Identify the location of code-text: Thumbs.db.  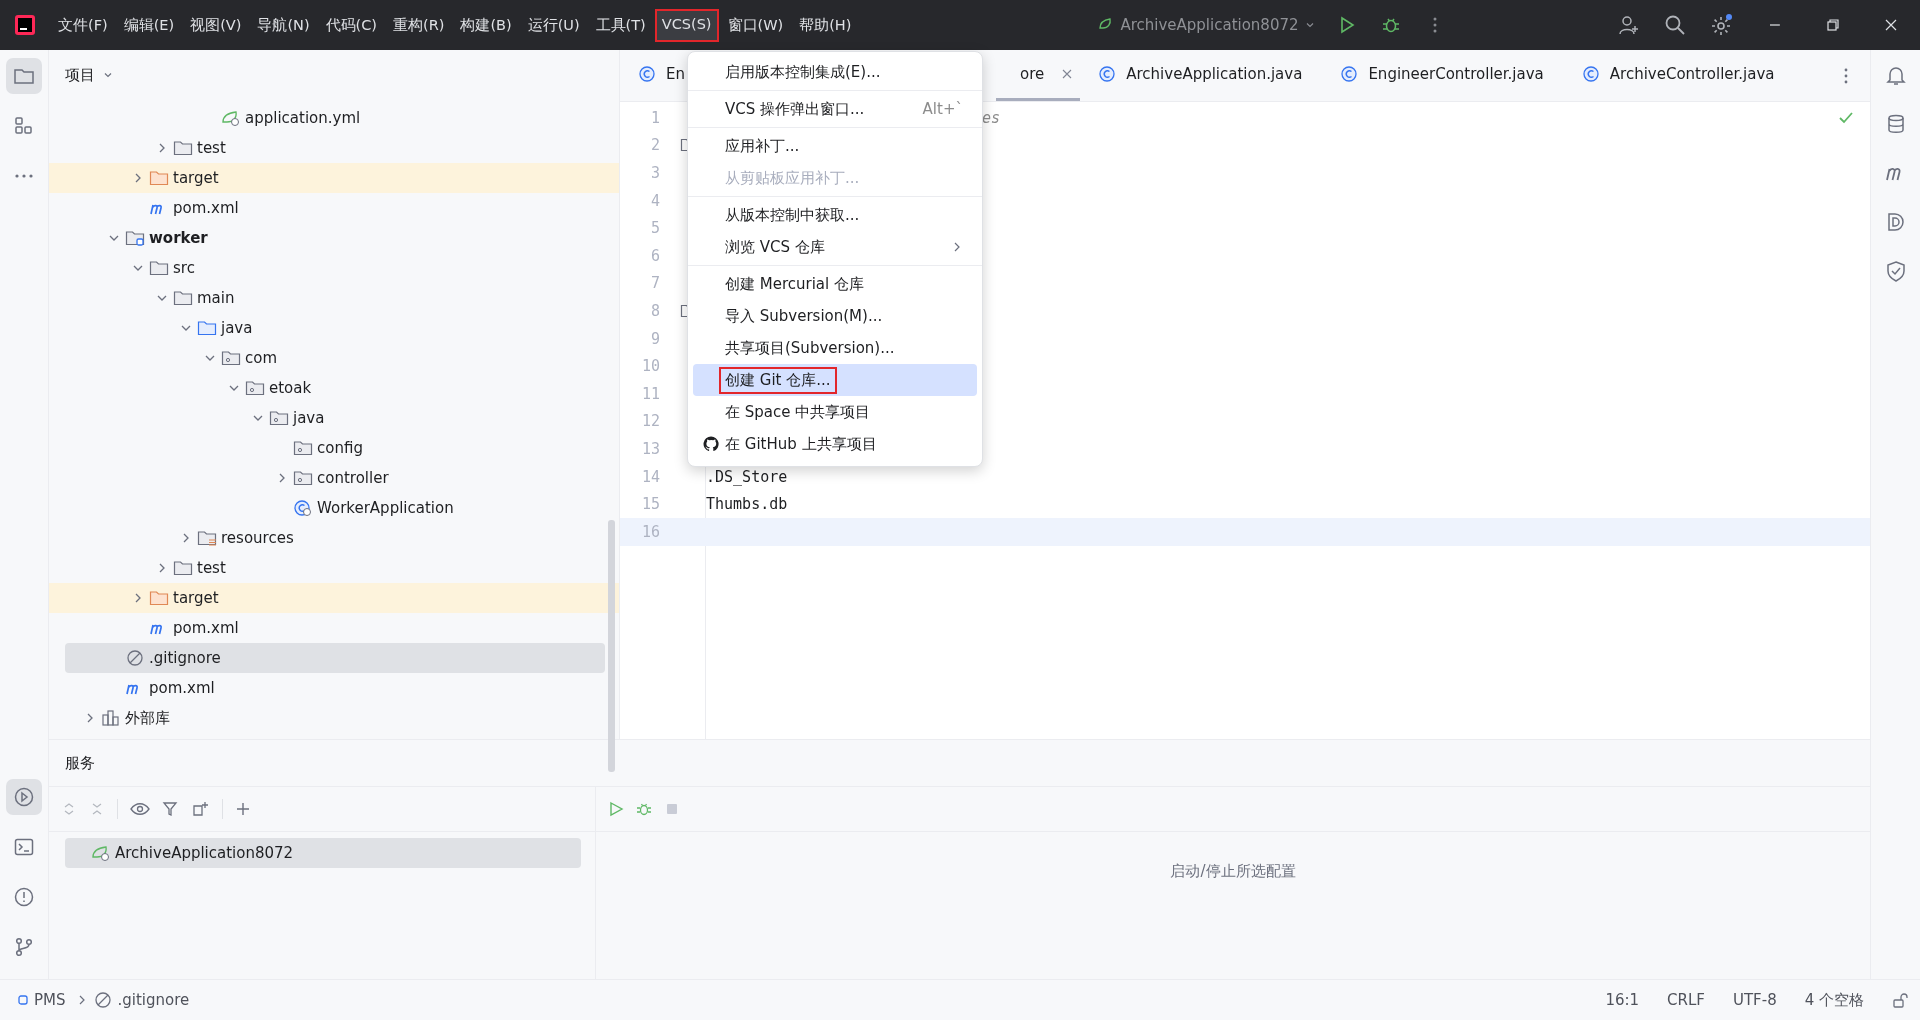
(747, 504).